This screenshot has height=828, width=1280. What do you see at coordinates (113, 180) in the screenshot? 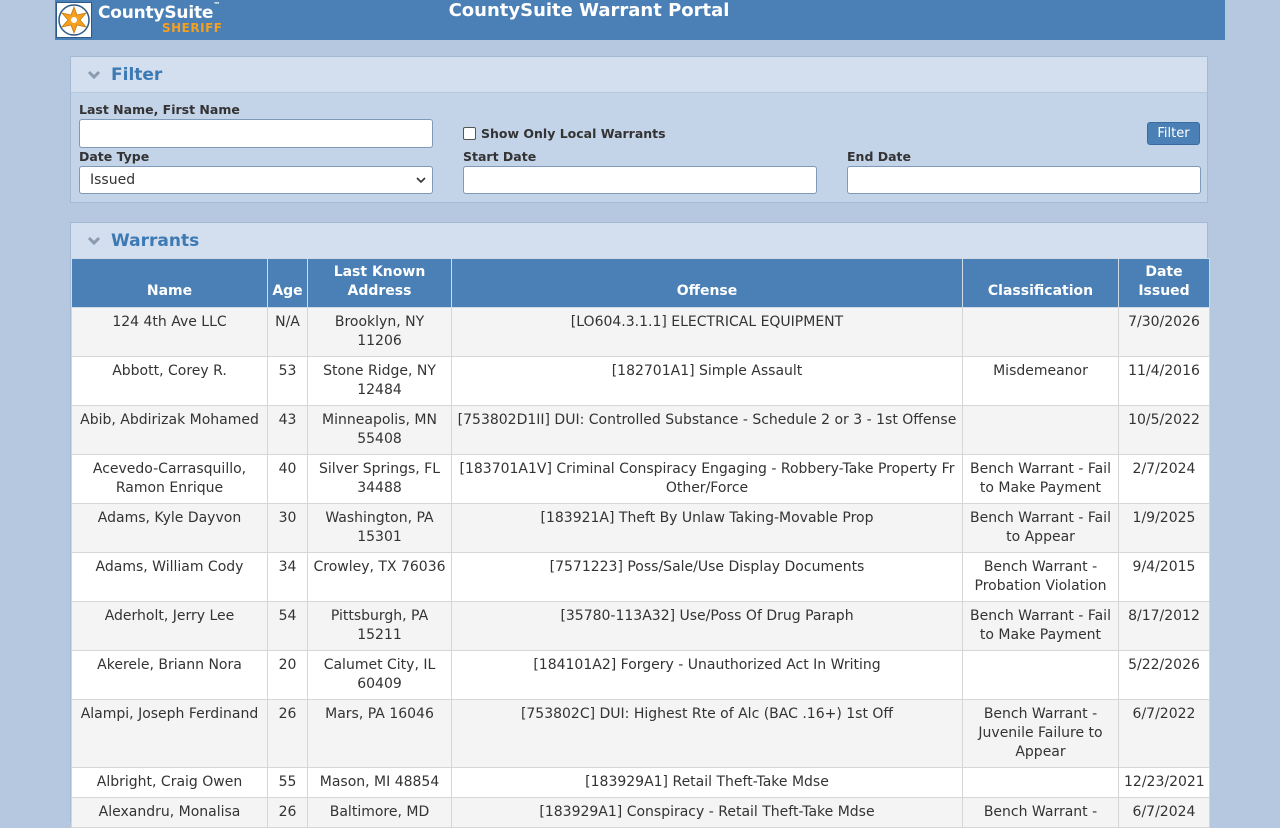
I see `date-type-value: Issued` at bounding box center [113, 180].